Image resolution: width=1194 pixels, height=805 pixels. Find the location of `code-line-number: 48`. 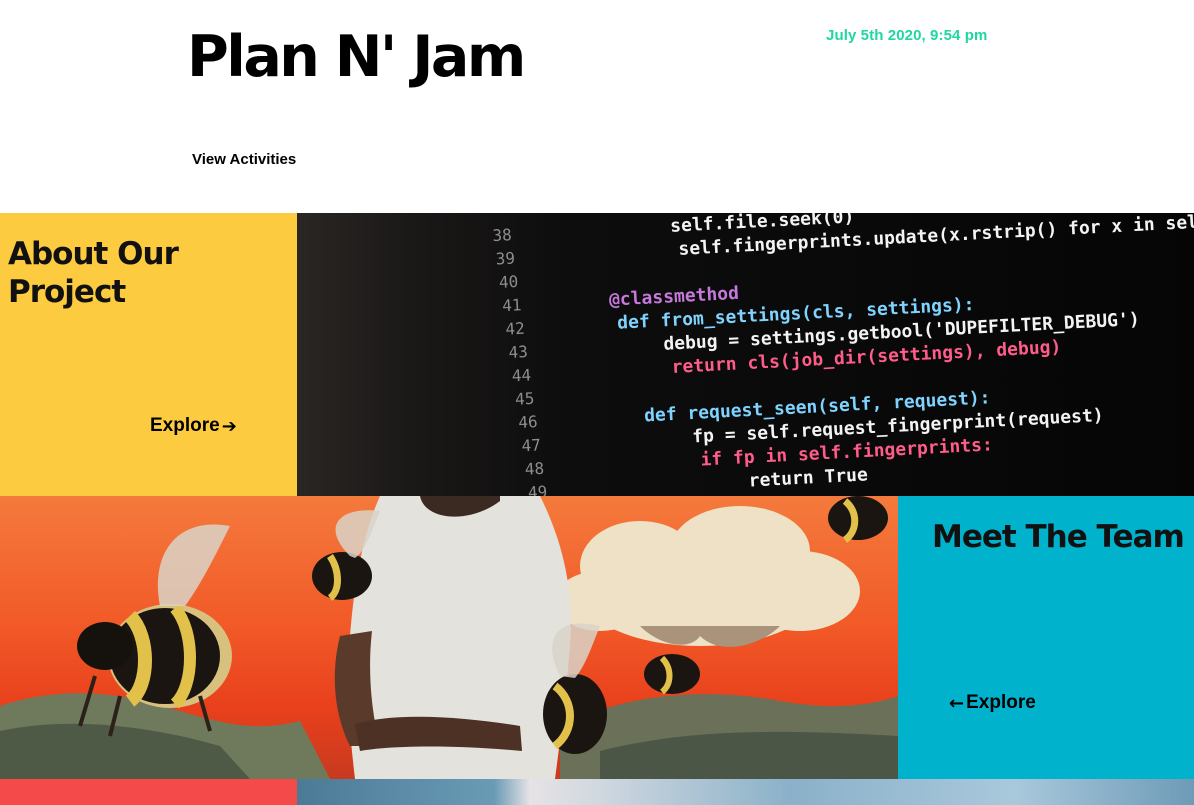

code-line-number: 48 is located at coordinates (534, 469).